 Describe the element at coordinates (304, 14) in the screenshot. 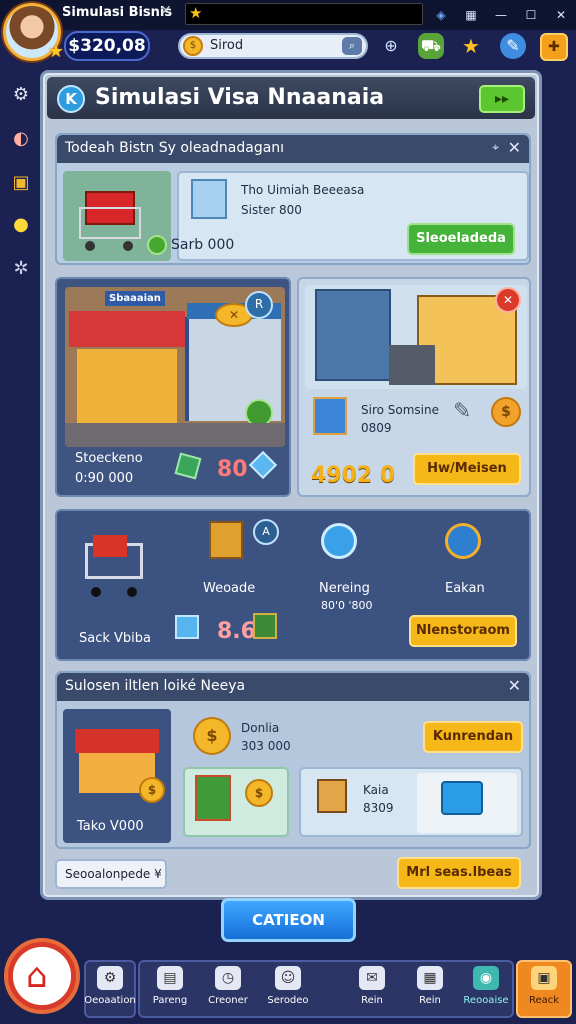

I see `browser-tab: ★` at that location.